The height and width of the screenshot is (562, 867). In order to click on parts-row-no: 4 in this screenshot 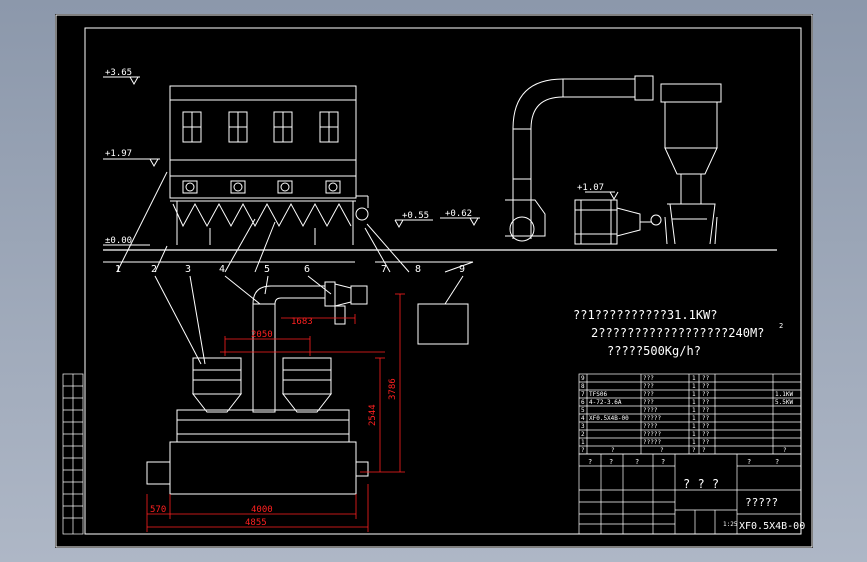, I will do `click(583, 418)`.